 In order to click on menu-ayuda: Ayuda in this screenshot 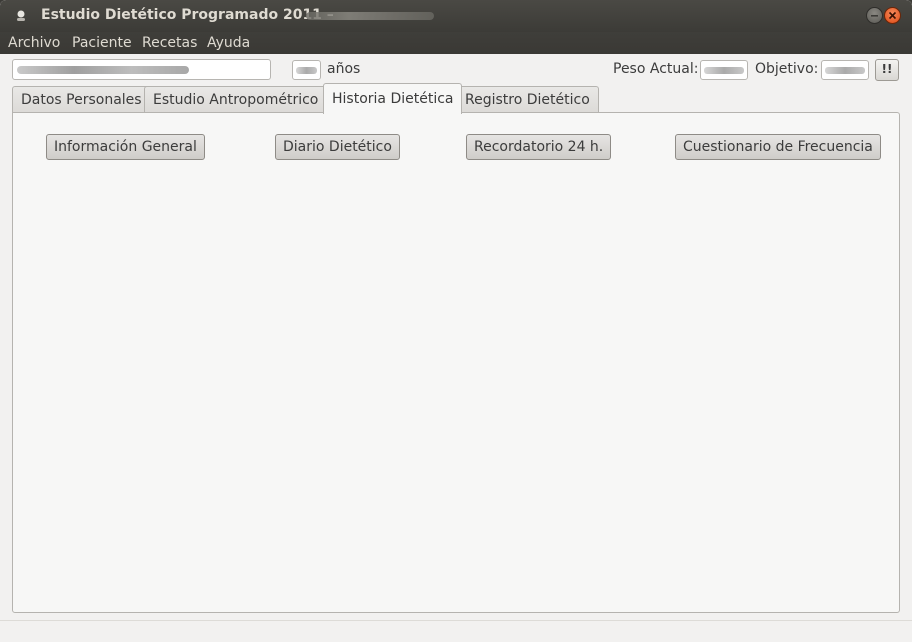, I will do `click(228, 43)`.